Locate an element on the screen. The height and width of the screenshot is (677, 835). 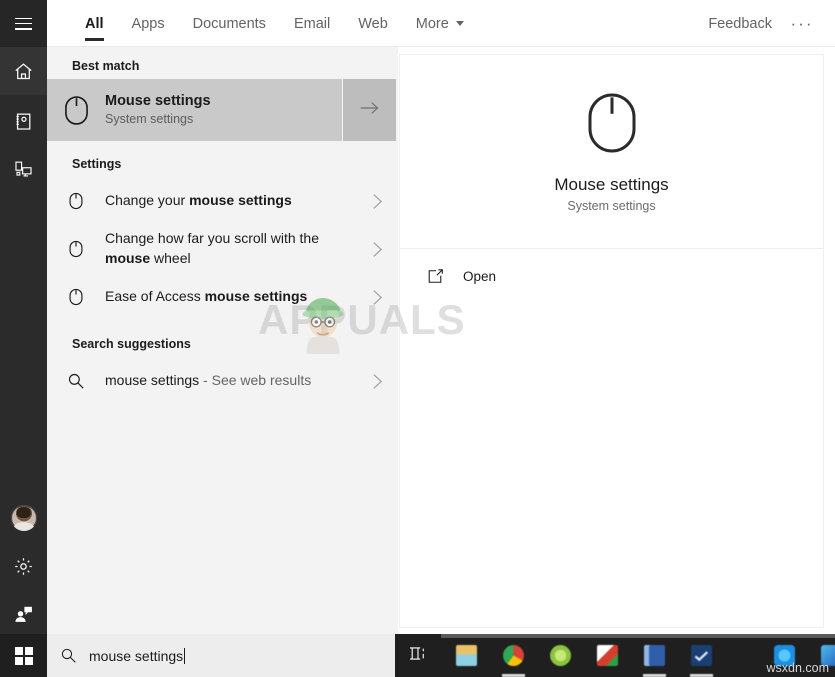
tab-email-label: Email is located at coordinates (312, 23).